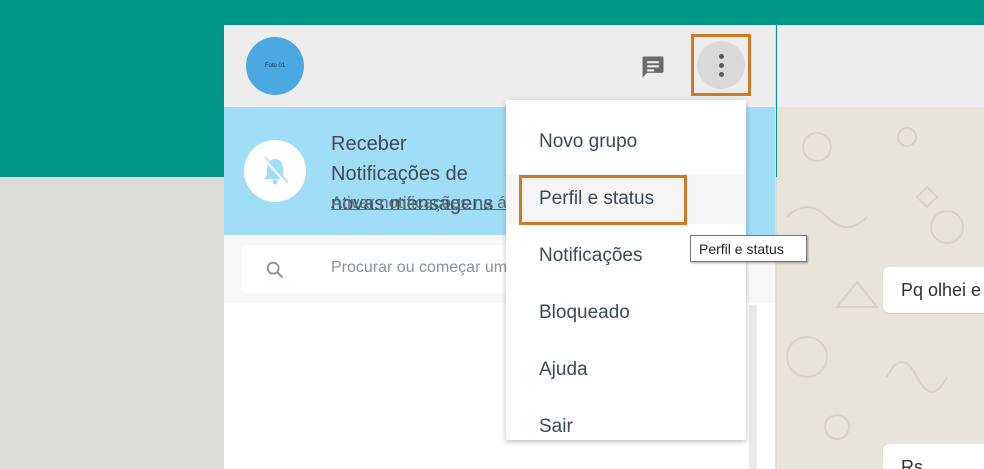  What do you see at coordinates (880, 66) in the screenshot?
I see `conversation-header` at bounding box center [880, 66].